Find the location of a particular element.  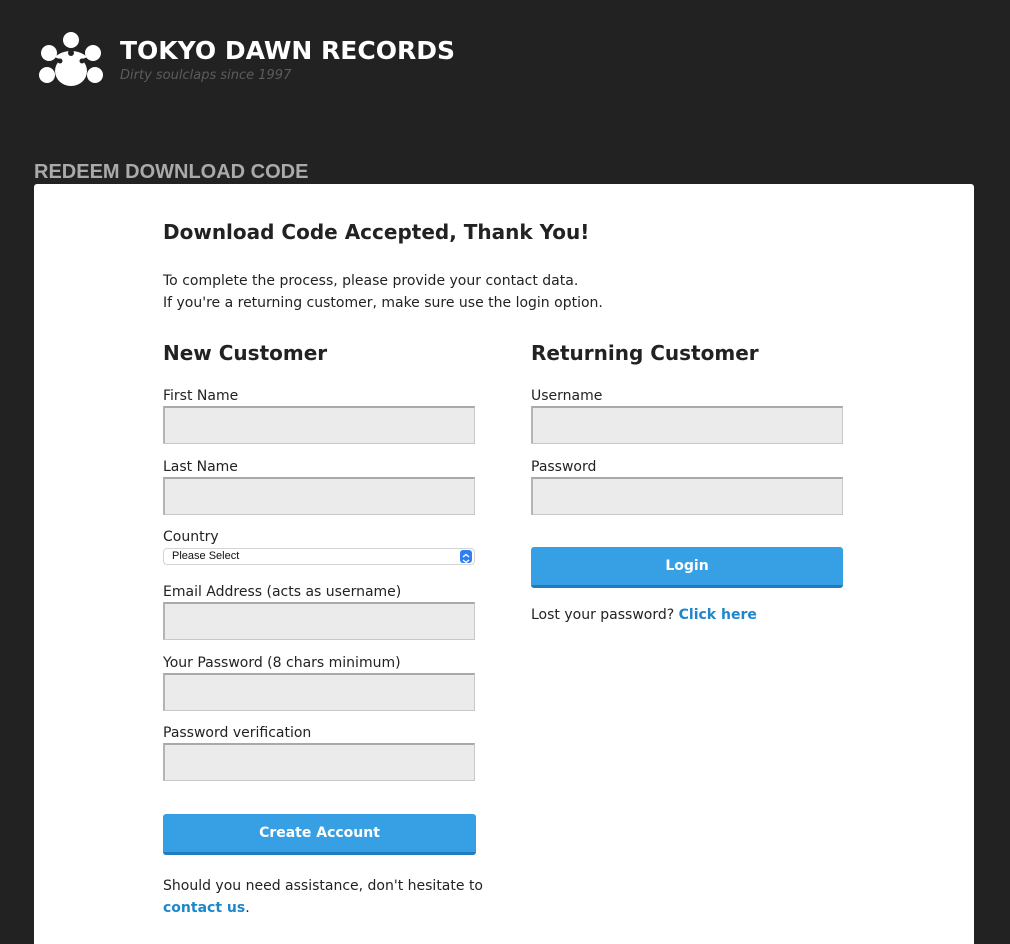

new-customer-heading: New Customer is located at coordinates (245, 353).